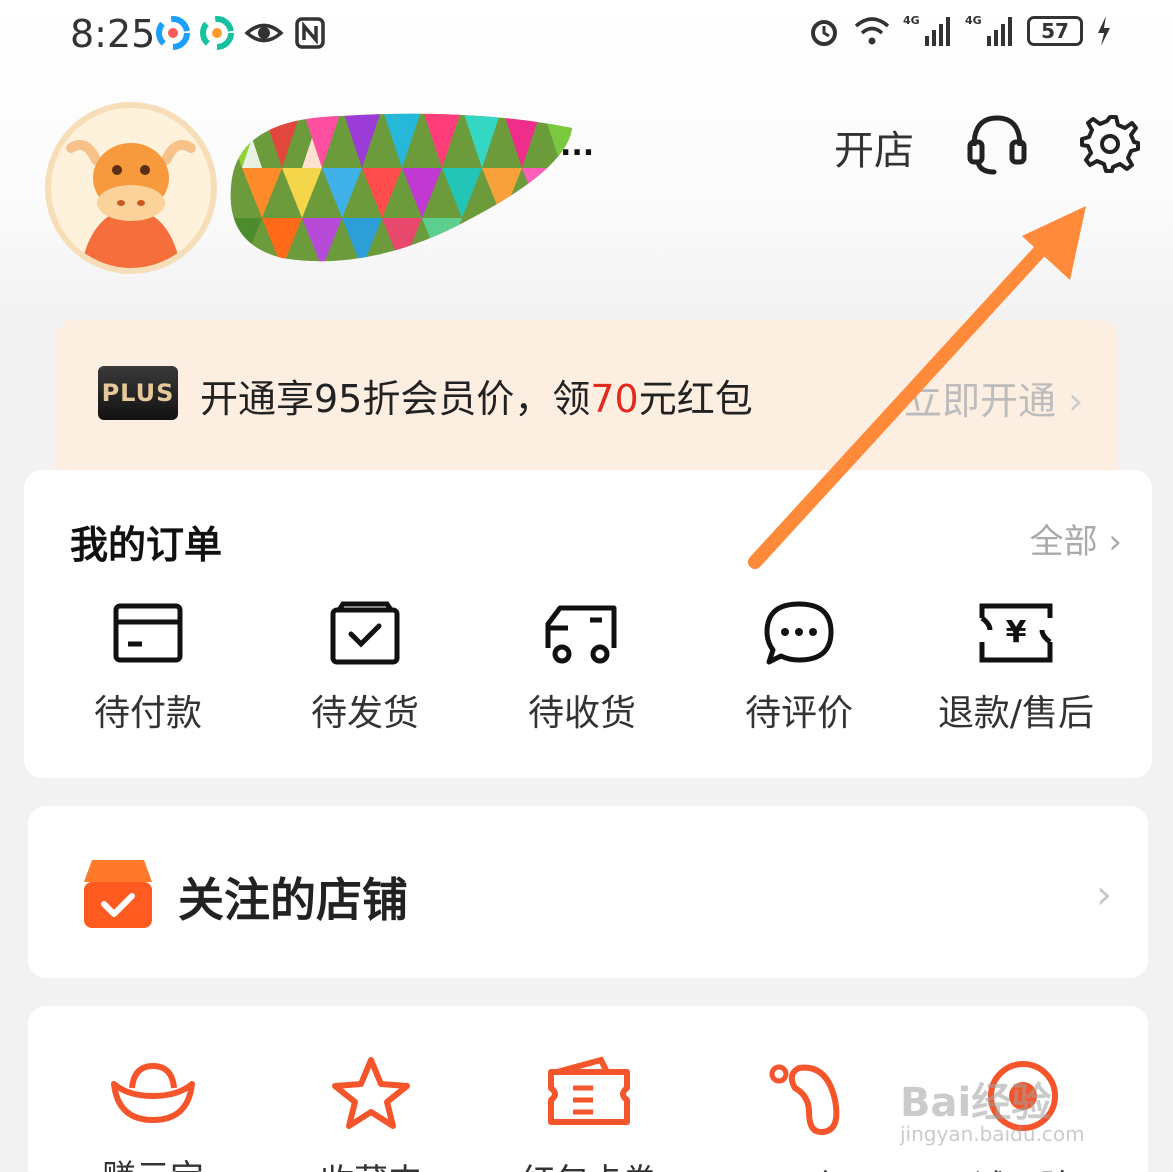 This screenshot has height=1172, width=1173. What do you see at coordinates (401, 187) in the screenshot?
I see `username-redaction` at bounding box center [401, 187].